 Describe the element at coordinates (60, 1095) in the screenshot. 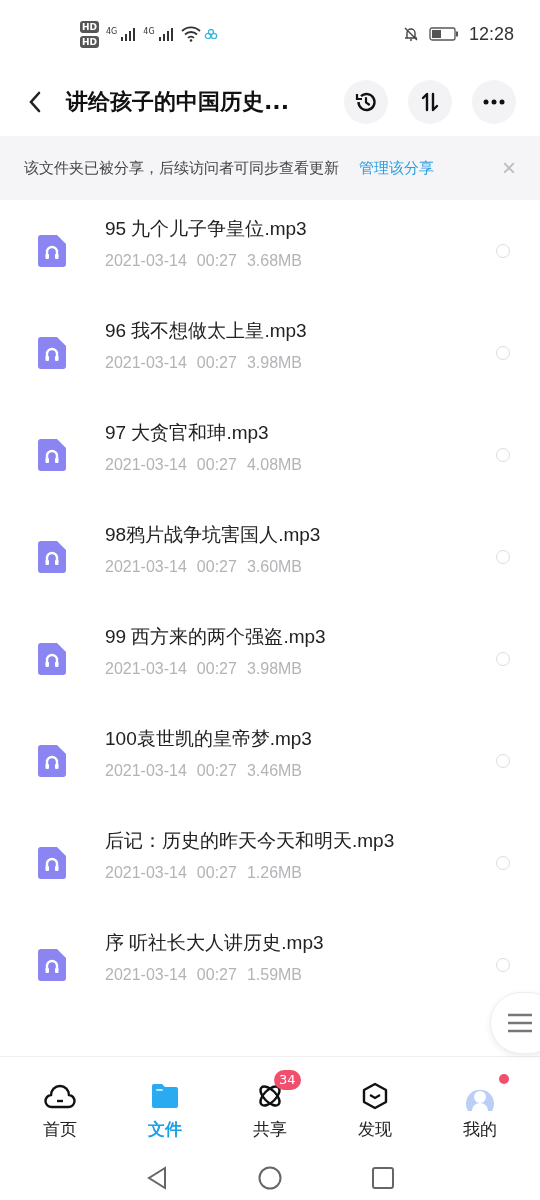

I see `cloud-icon` at that location.